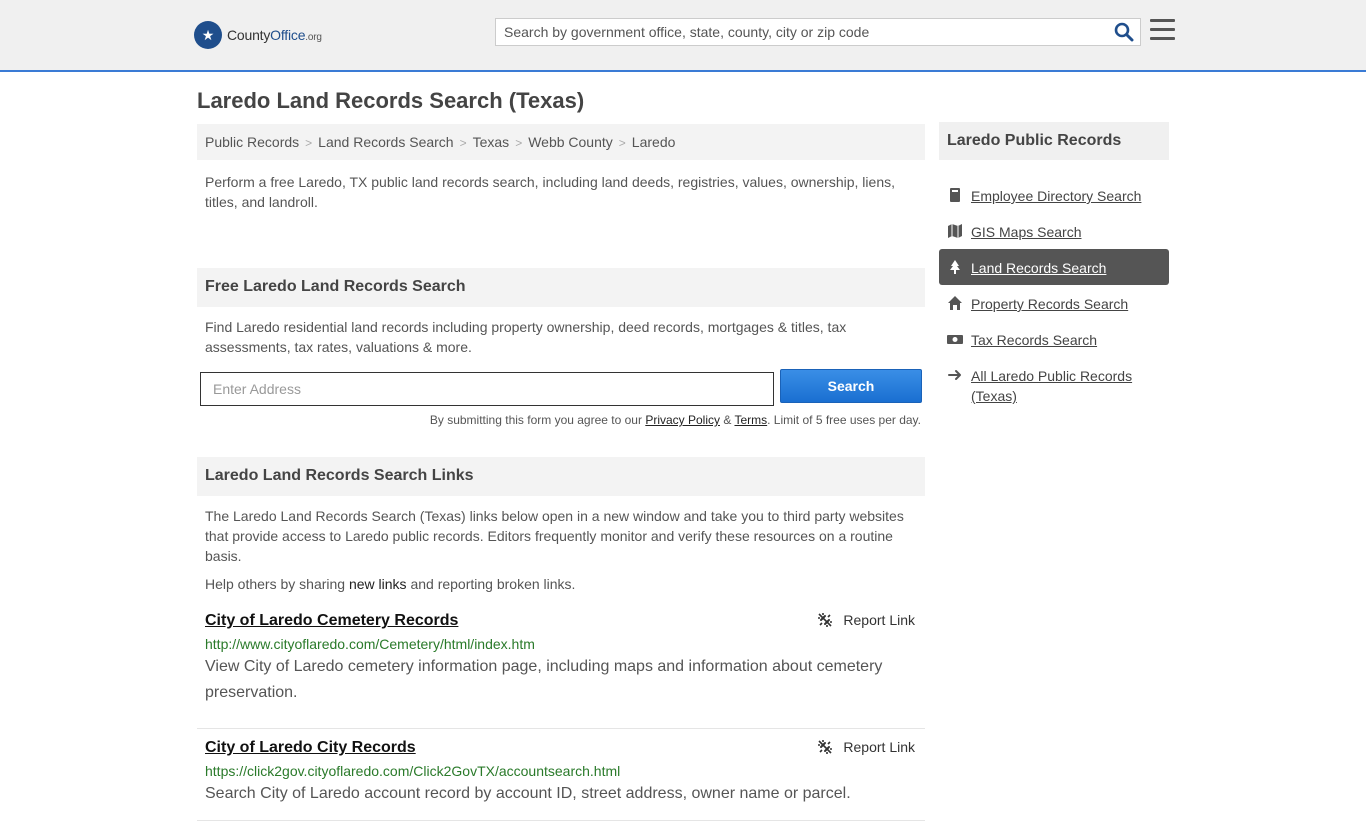  What do you see at coordinates (1054, 195) in the screenshot?
I see `sidebar-item-employee-directory: Employee Directory Search` at bounding box center [1054, 195].